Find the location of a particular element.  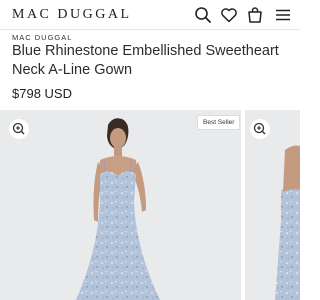

bag-icon is located at coordinates (255, 15).